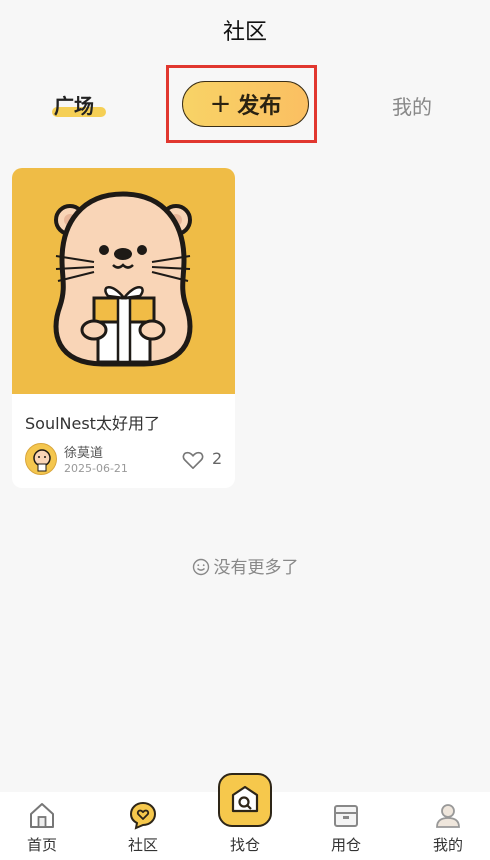 This screenshot has width=490, height=860. What do you see at coordinates (412, 105) in the screenshot?
I see `tab-mine: 我的` at bounding box center [412, 105].